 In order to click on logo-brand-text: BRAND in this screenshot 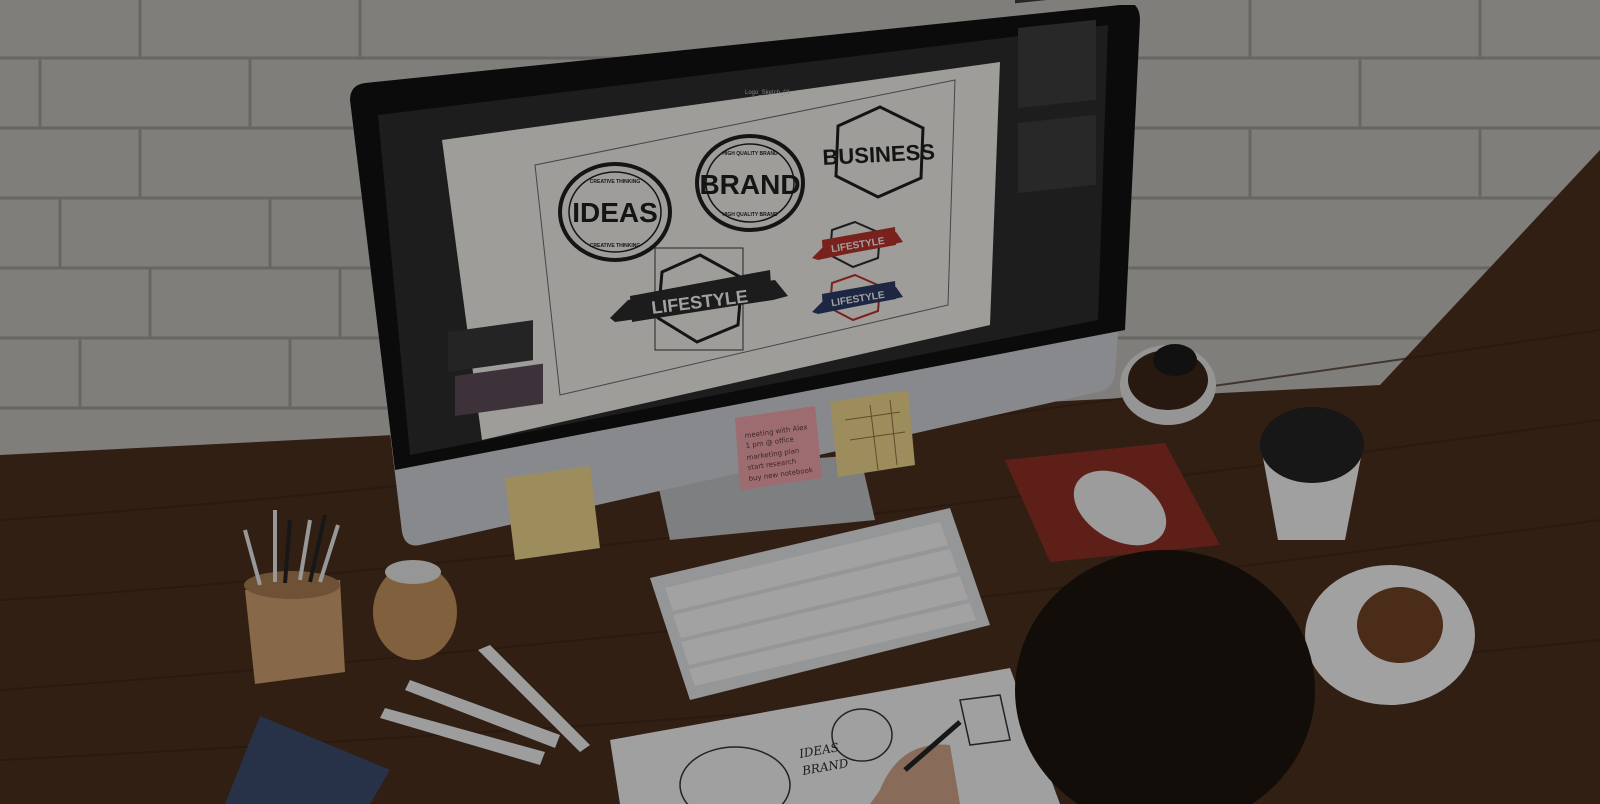, I will do `click(749, 184)`.